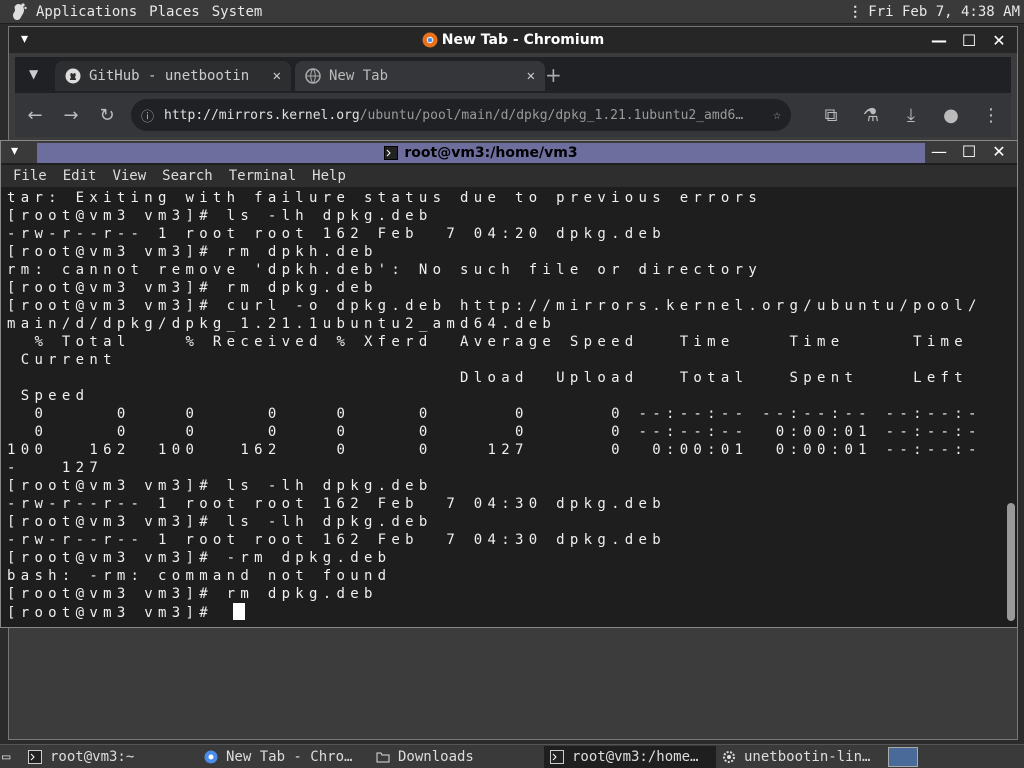  I want to click on profile-icon: ●, so click(951, 115).